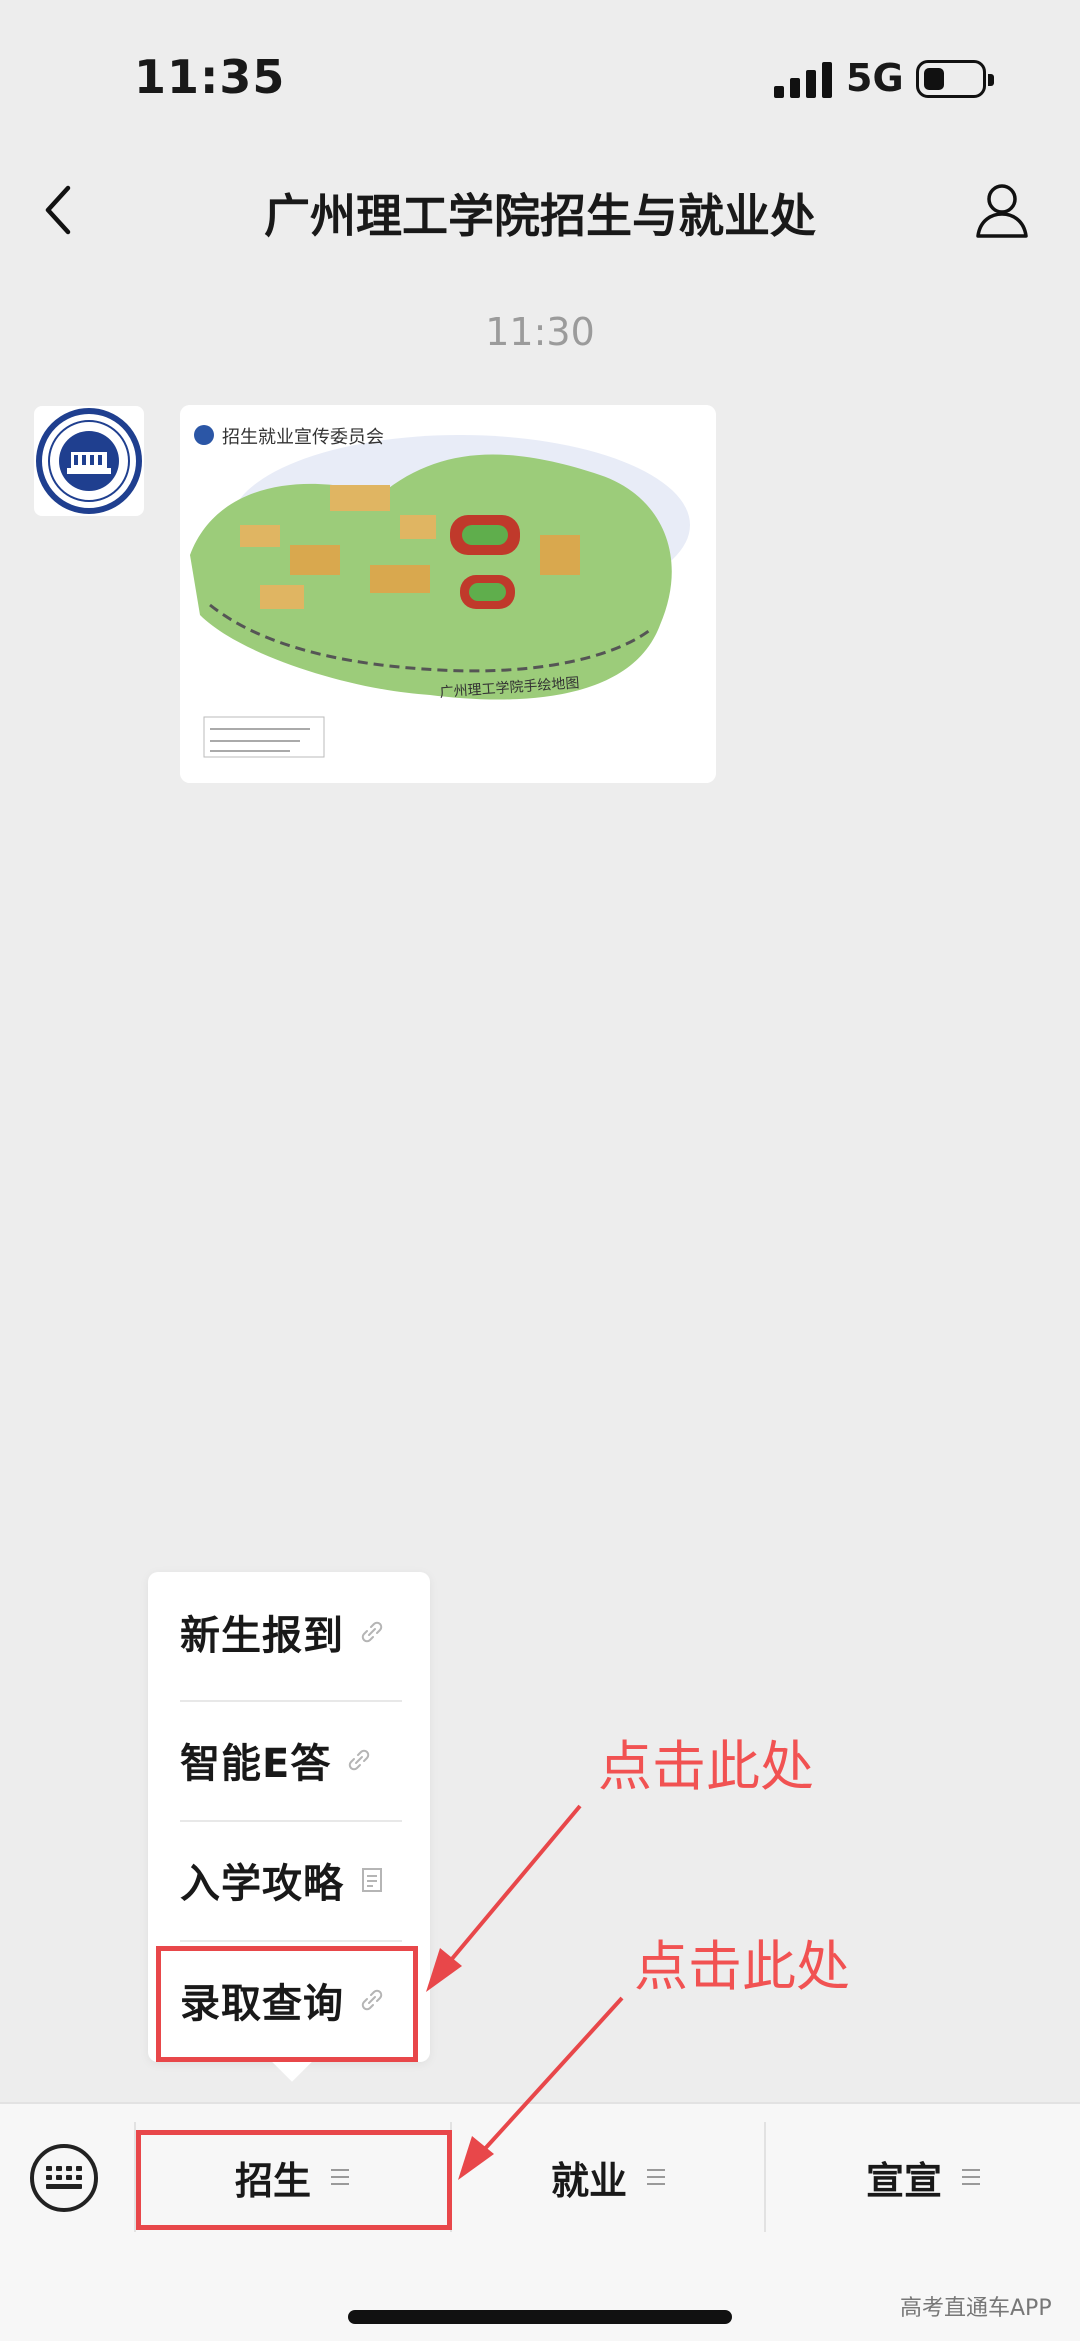 This screenshot has height=2341, width=1080. I want to click on menu-item-new-student: 新生报到, so click(289, 1632).